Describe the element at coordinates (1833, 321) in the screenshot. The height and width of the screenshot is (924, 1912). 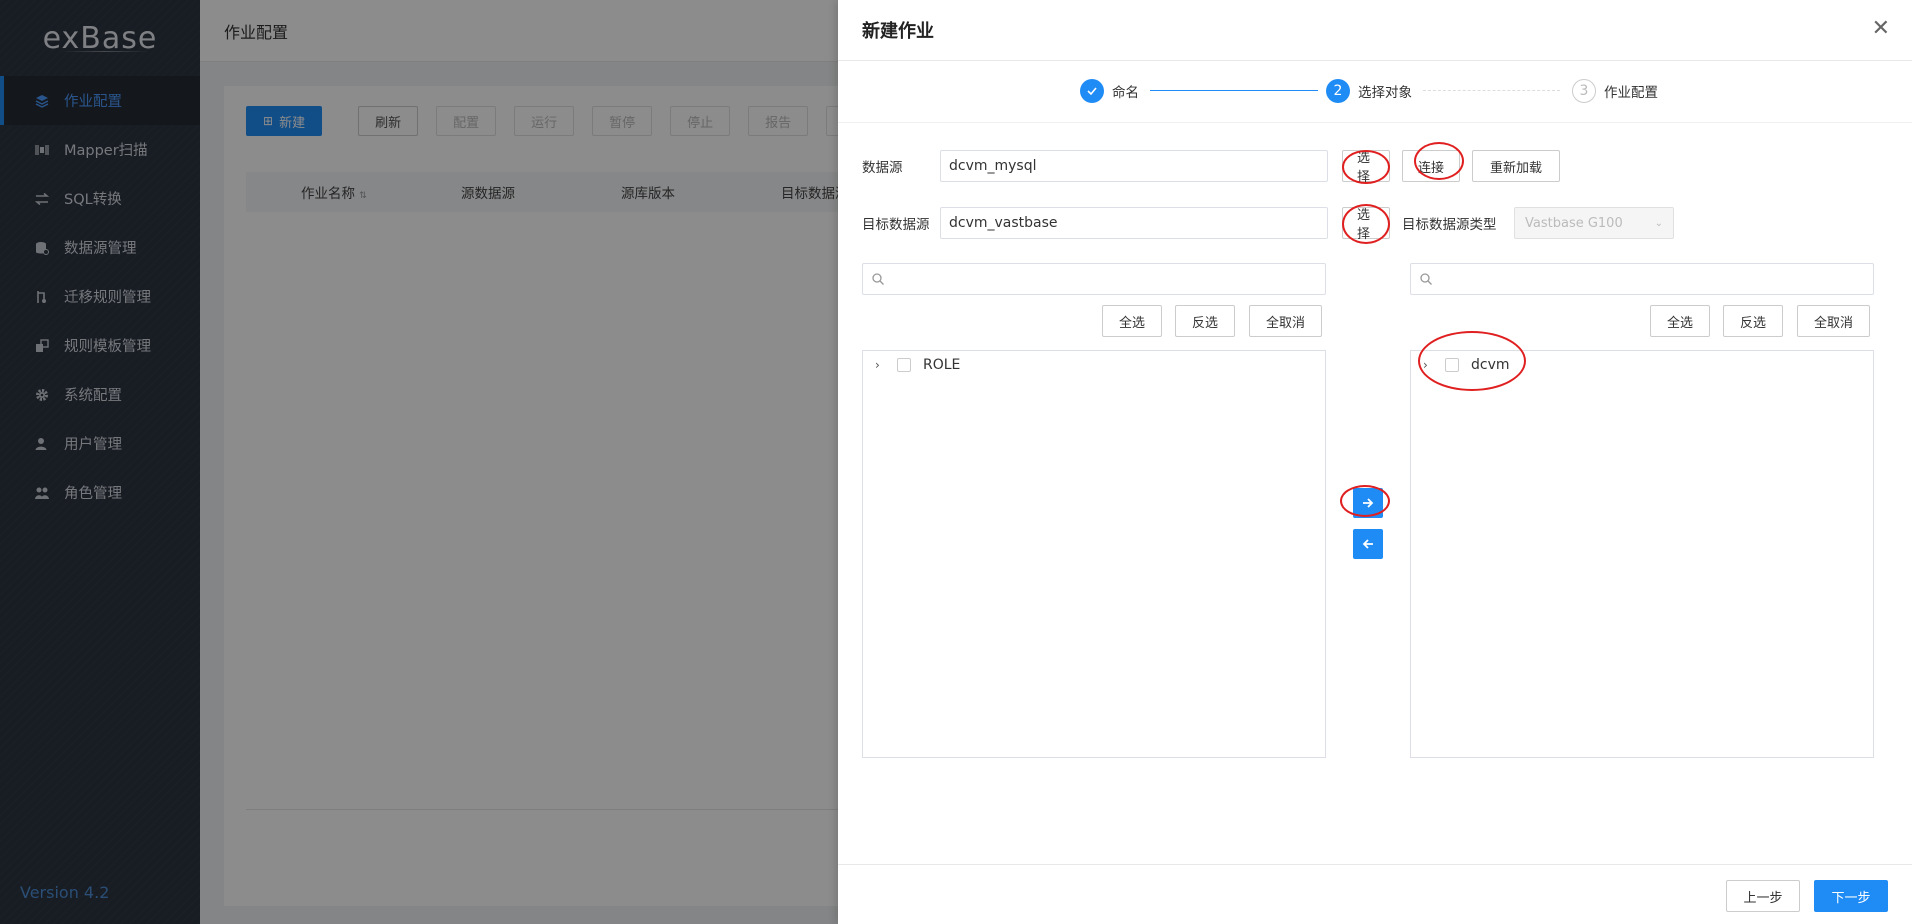
I see `right-cancel-all-button: 全取消` at that location.